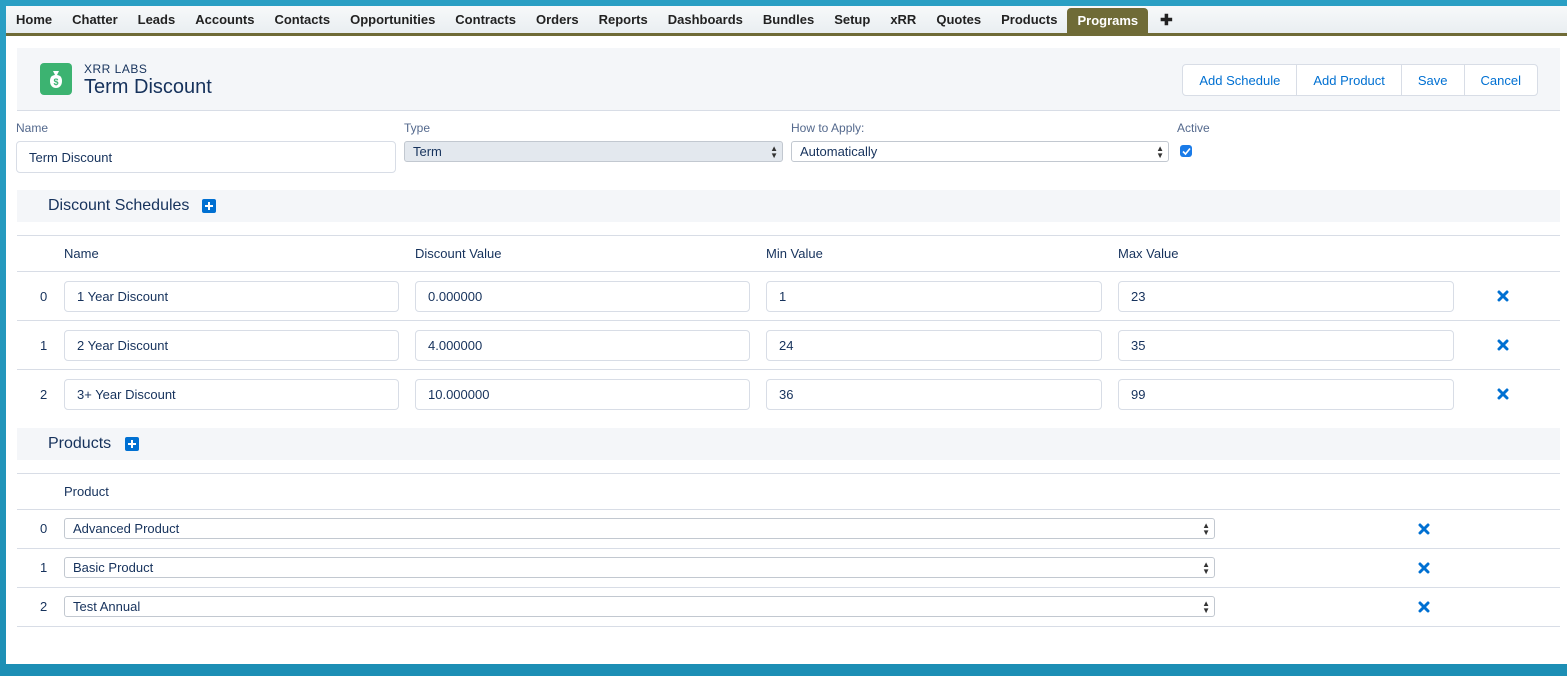 The width and height of the screenshot is (1567, 676). I want to click on col-product: Product, so click(86, 491).